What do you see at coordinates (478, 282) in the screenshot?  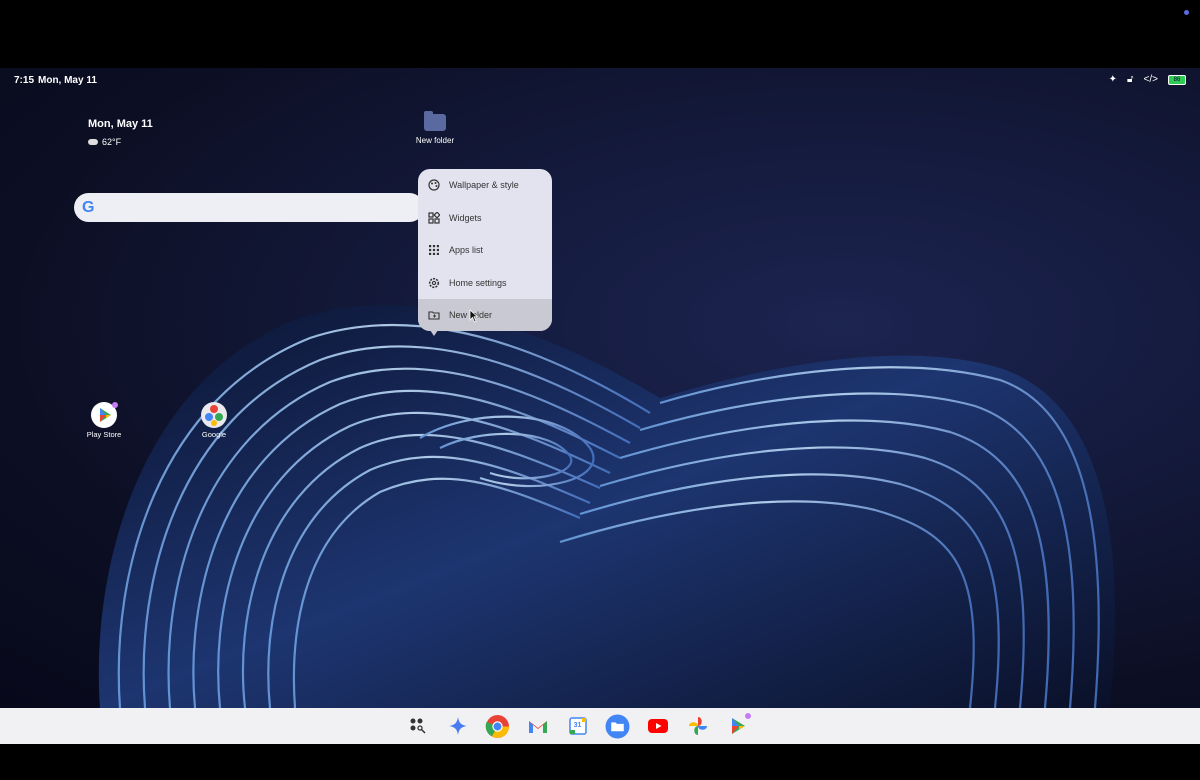 I see `menu-item-label: Home settings` at bounding box center [478, 282].